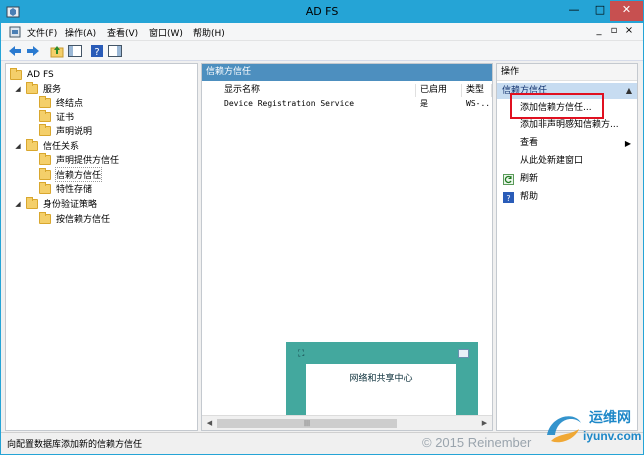 The height and width of the screenshot is (455, 644). Describe the element at coordinates (567, 197) in the screenshot. I see `action-help: ? 帮助` at that location.